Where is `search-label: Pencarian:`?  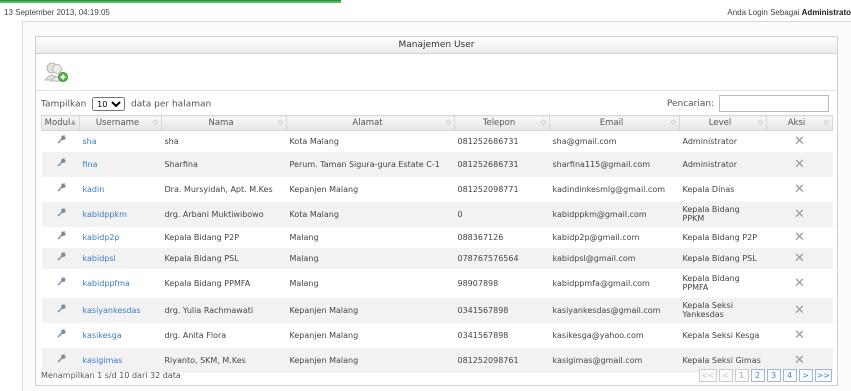 search-label: Pencarian: is located at coordinates (690, 104).